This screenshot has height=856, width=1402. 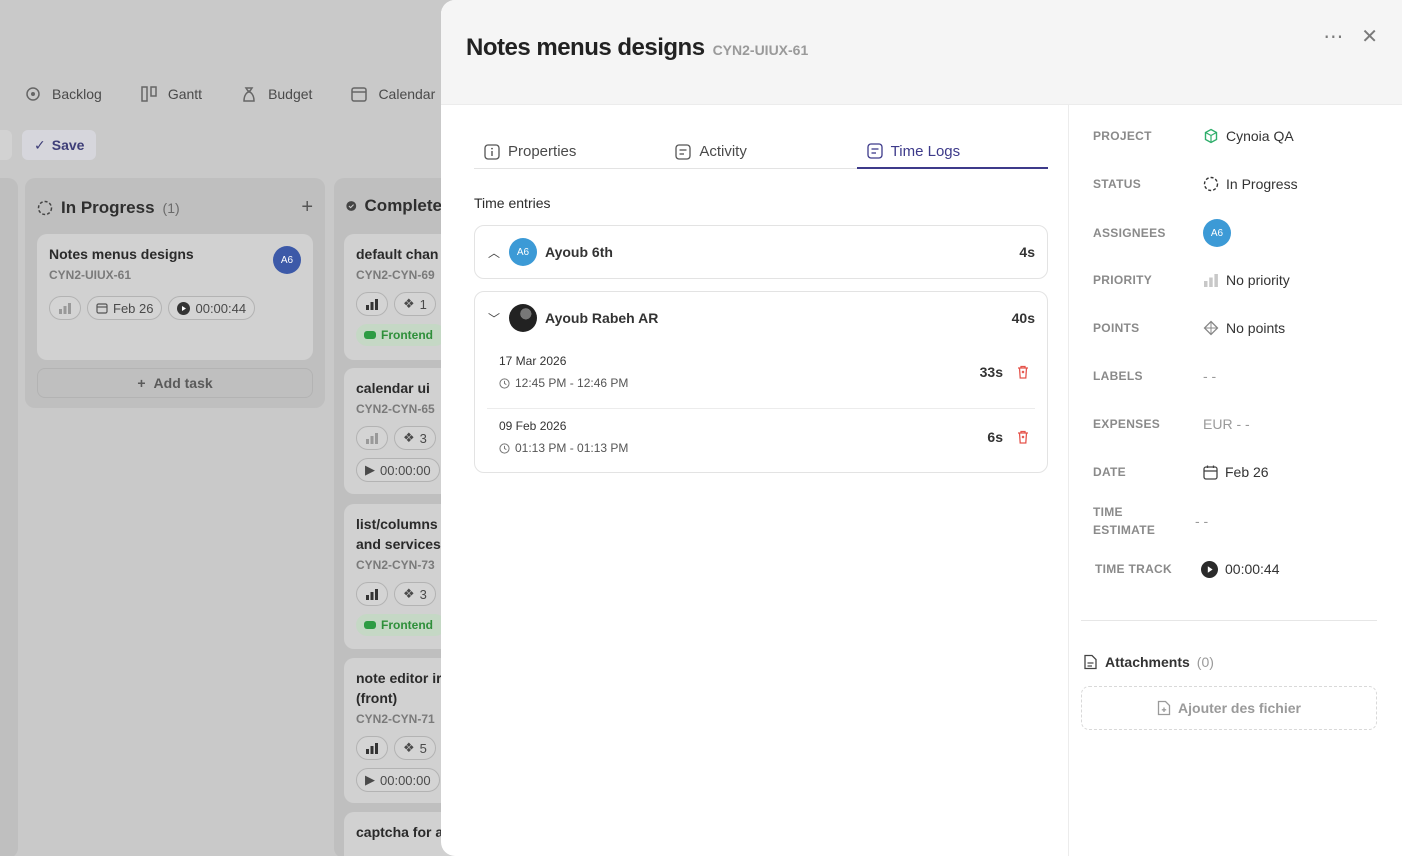 I want to click on project-property: PROJECT Cynoia QA, so click(x=1238, y=136).